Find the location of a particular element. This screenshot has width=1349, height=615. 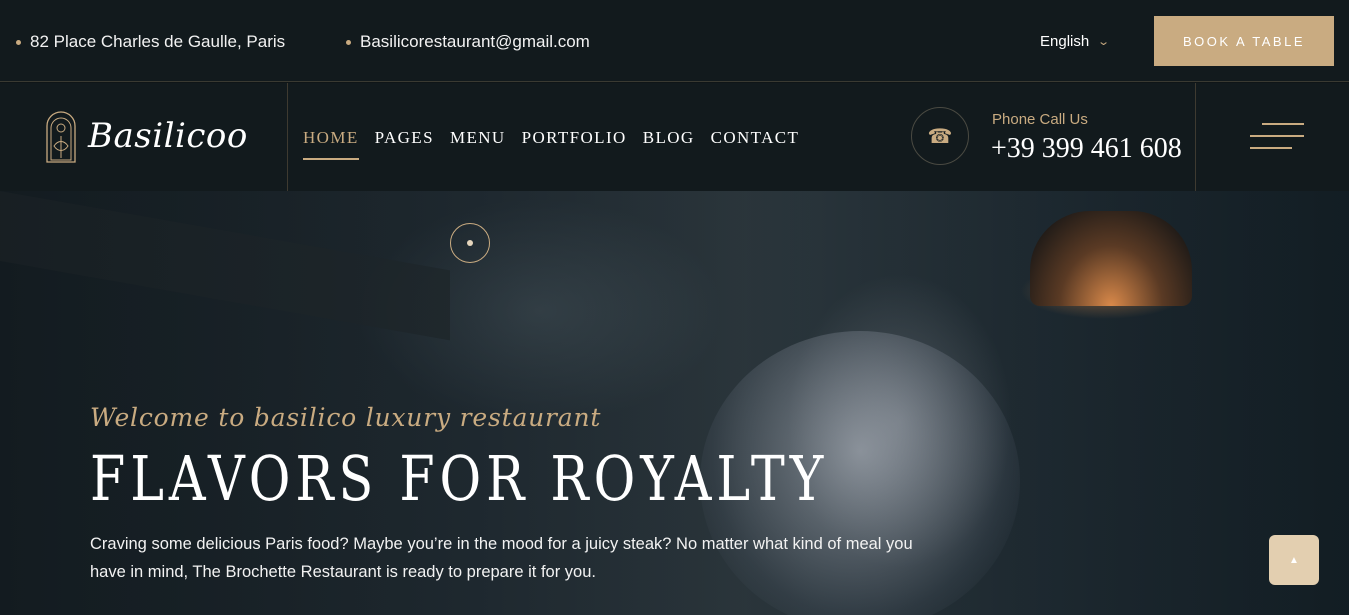

email-text: Basilicorestaurant@gmail.com is located at coordinates (475, 42).